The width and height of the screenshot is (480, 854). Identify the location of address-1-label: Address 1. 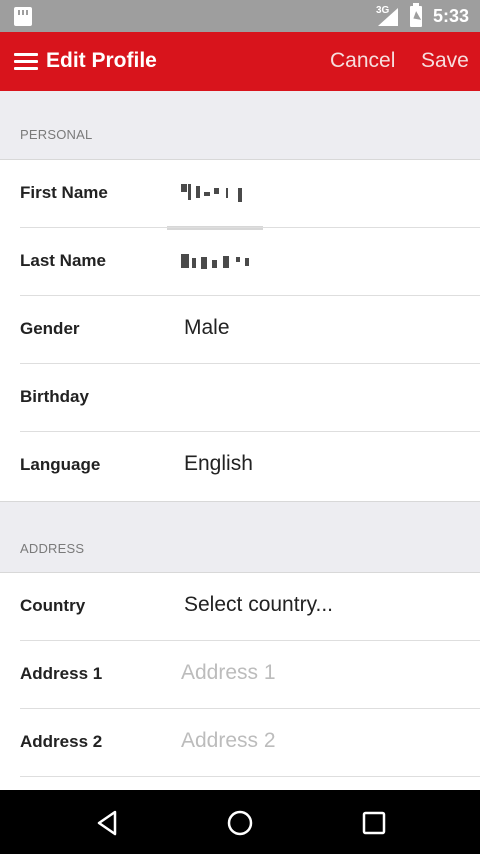
(61, 673).